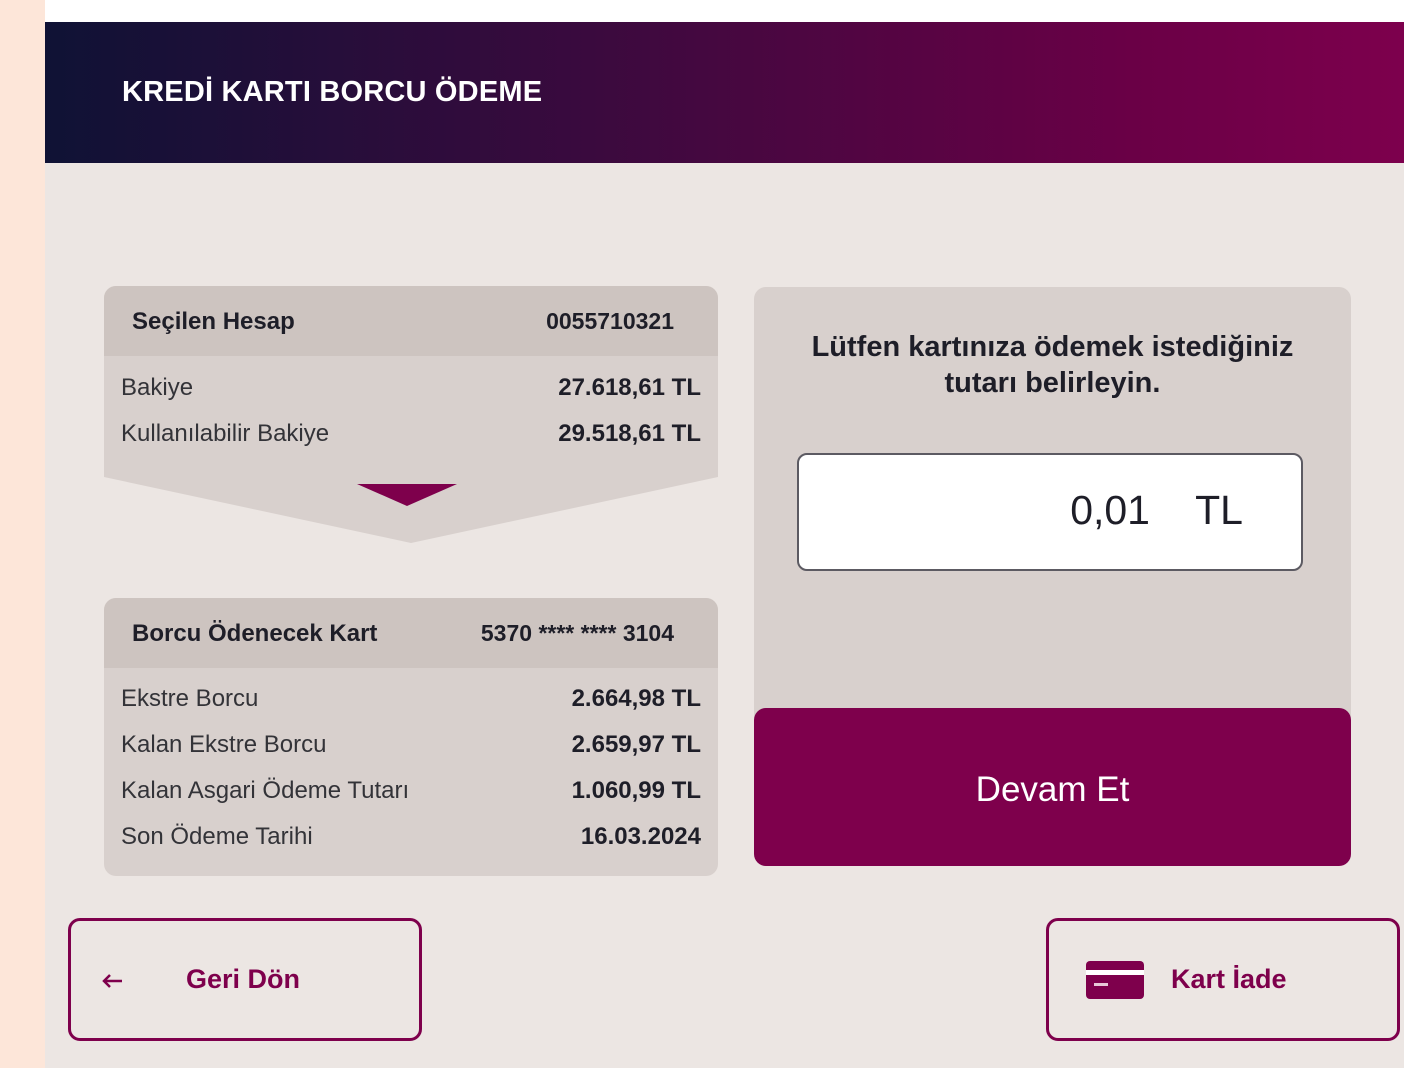 The image size is (1404, 1068). Describe the element at coordinates (724, 11) in the screenshot. I see `top-strip` at that location.